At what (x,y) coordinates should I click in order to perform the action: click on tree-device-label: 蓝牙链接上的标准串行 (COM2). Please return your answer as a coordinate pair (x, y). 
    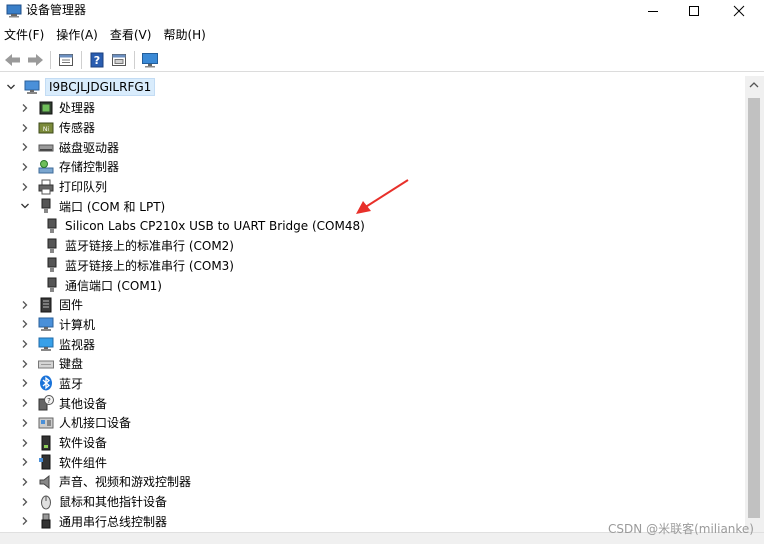
    Looking at the image, I should click on (149, 246).